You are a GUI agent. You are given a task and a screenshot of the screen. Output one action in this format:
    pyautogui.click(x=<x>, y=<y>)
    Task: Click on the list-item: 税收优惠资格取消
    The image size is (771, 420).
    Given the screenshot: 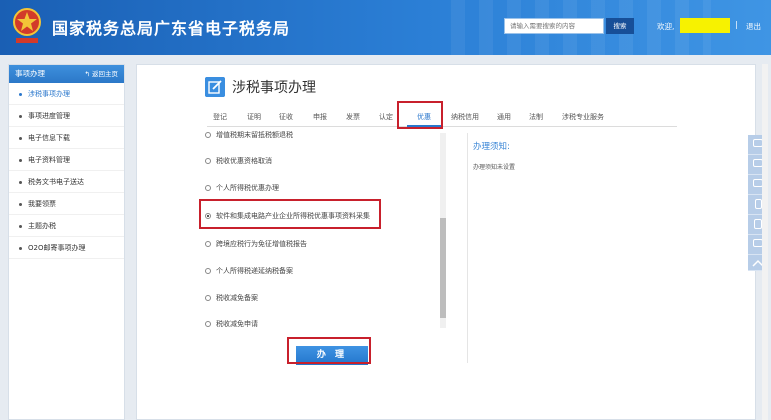 What is the action you would take?
    pyautogui.click(x=238, y=161)
    